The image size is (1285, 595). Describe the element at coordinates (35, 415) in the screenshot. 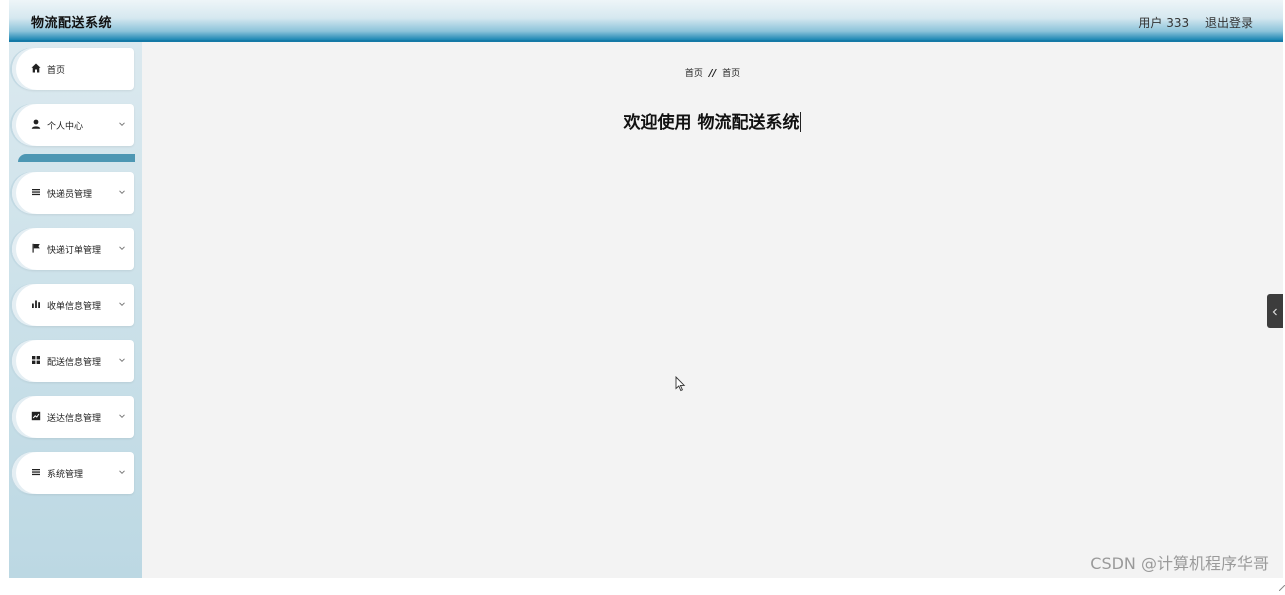

I see `chart-box-icon` at that location.